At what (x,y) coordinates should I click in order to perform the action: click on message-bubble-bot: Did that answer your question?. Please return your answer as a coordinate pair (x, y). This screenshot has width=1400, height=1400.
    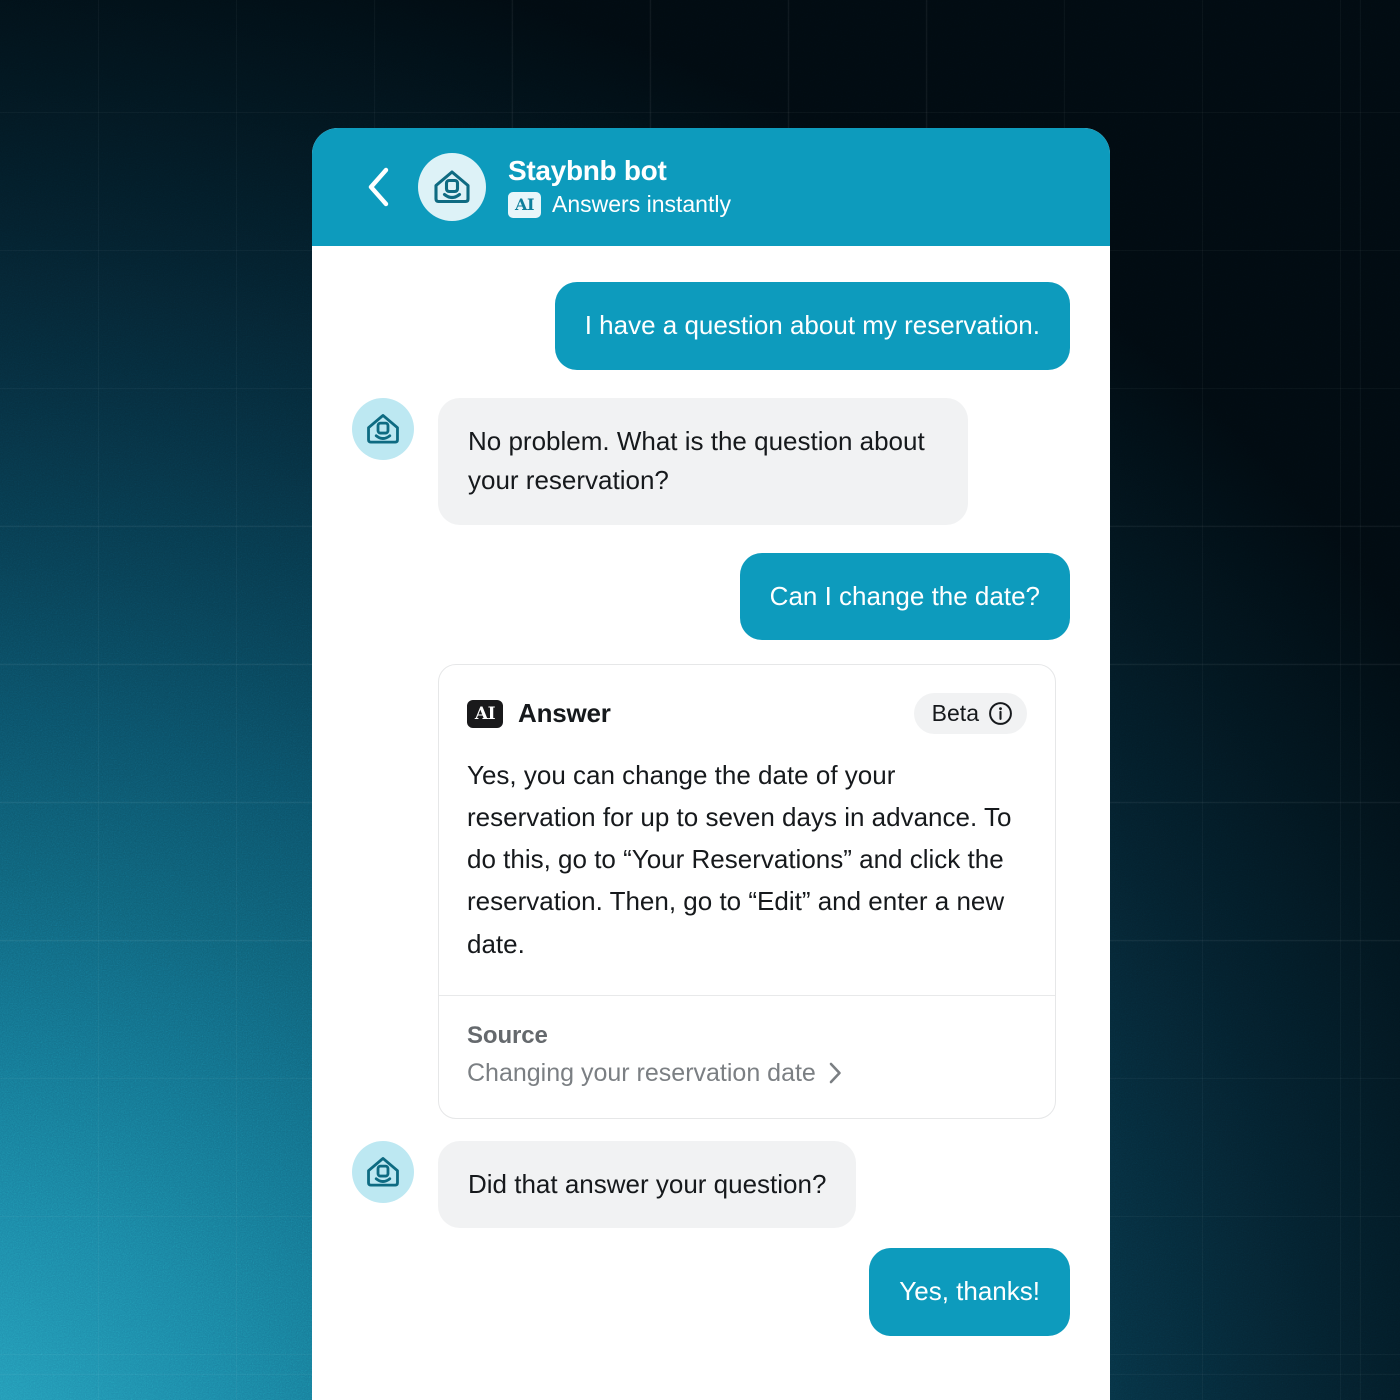
    Looking at the image, I should click on (647, 1184).